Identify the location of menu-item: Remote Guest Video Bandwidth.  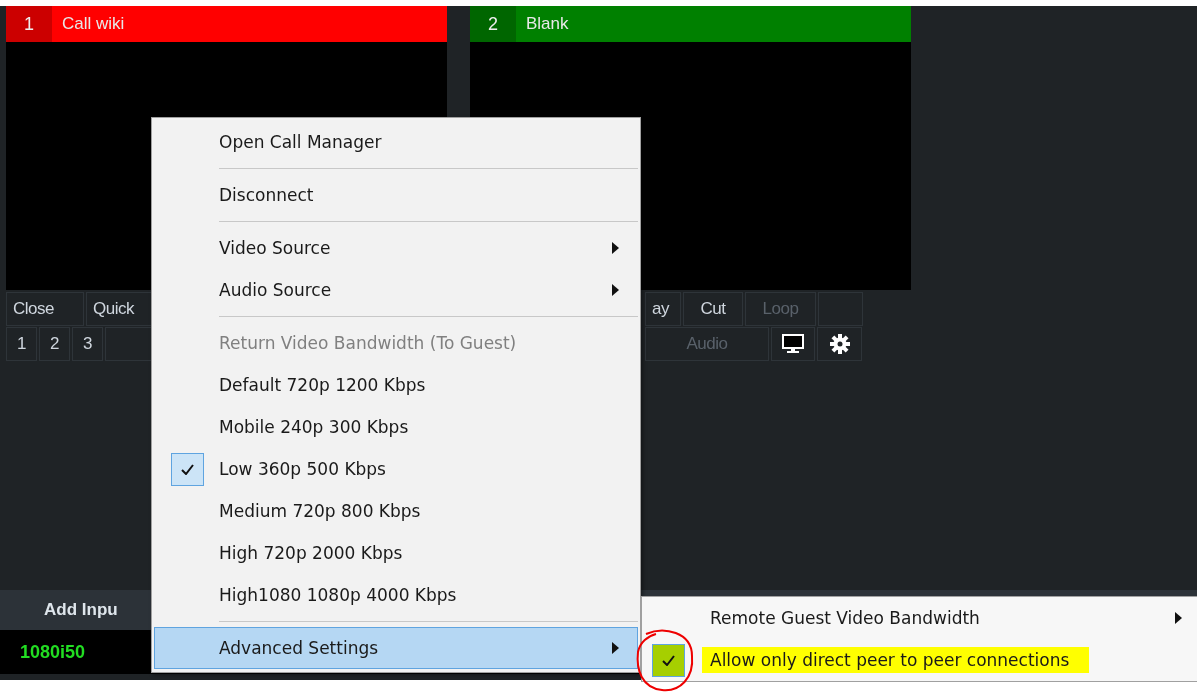
(919, 618).